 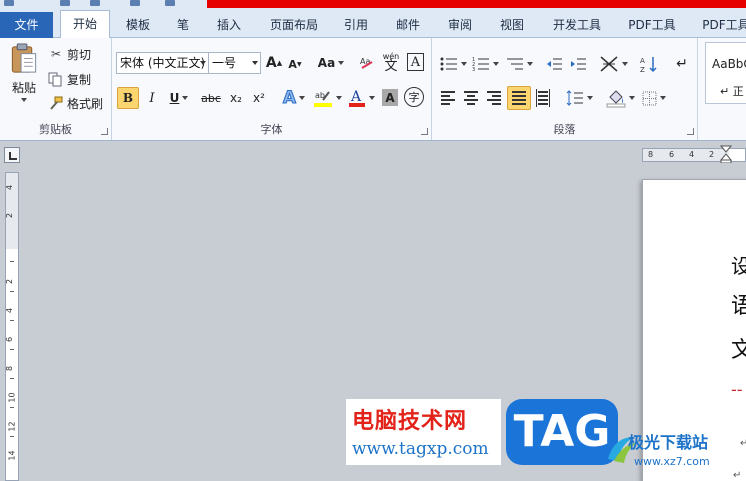 I want to click on subscript-button: x₂, so click(x=236, y=98).